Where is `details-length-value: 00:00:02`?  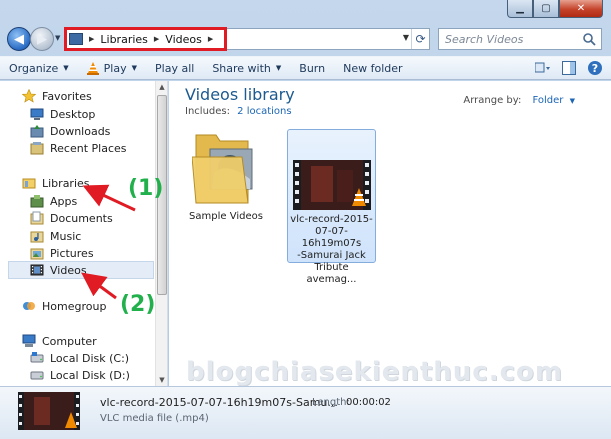 details-length-value: 00:00:02 is located at coordinates (368, 402).